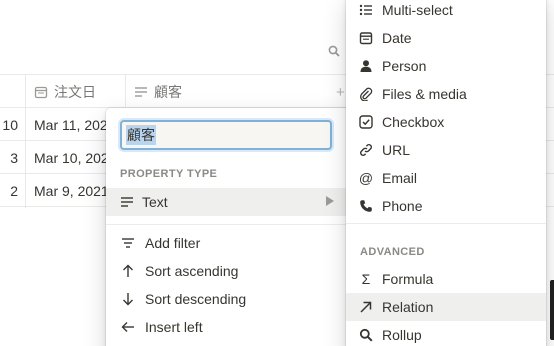 The width and height of the screenshot is (554, 346). What do you see at coordinates (128, 243) in the screenshot?
I see `filter-icon` at bounding box center [128, 243].